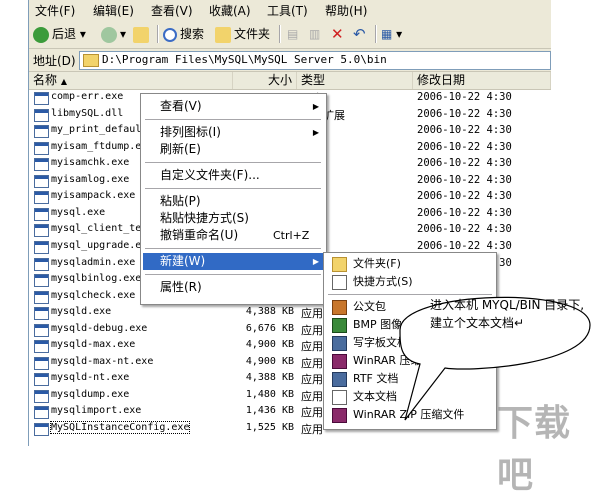 The height and width of the screenshot is (498, 599). Describe the element at coordinates (233, 149) in the screenshot. I see `ctx-refresh: 刷新(E)` at that location.